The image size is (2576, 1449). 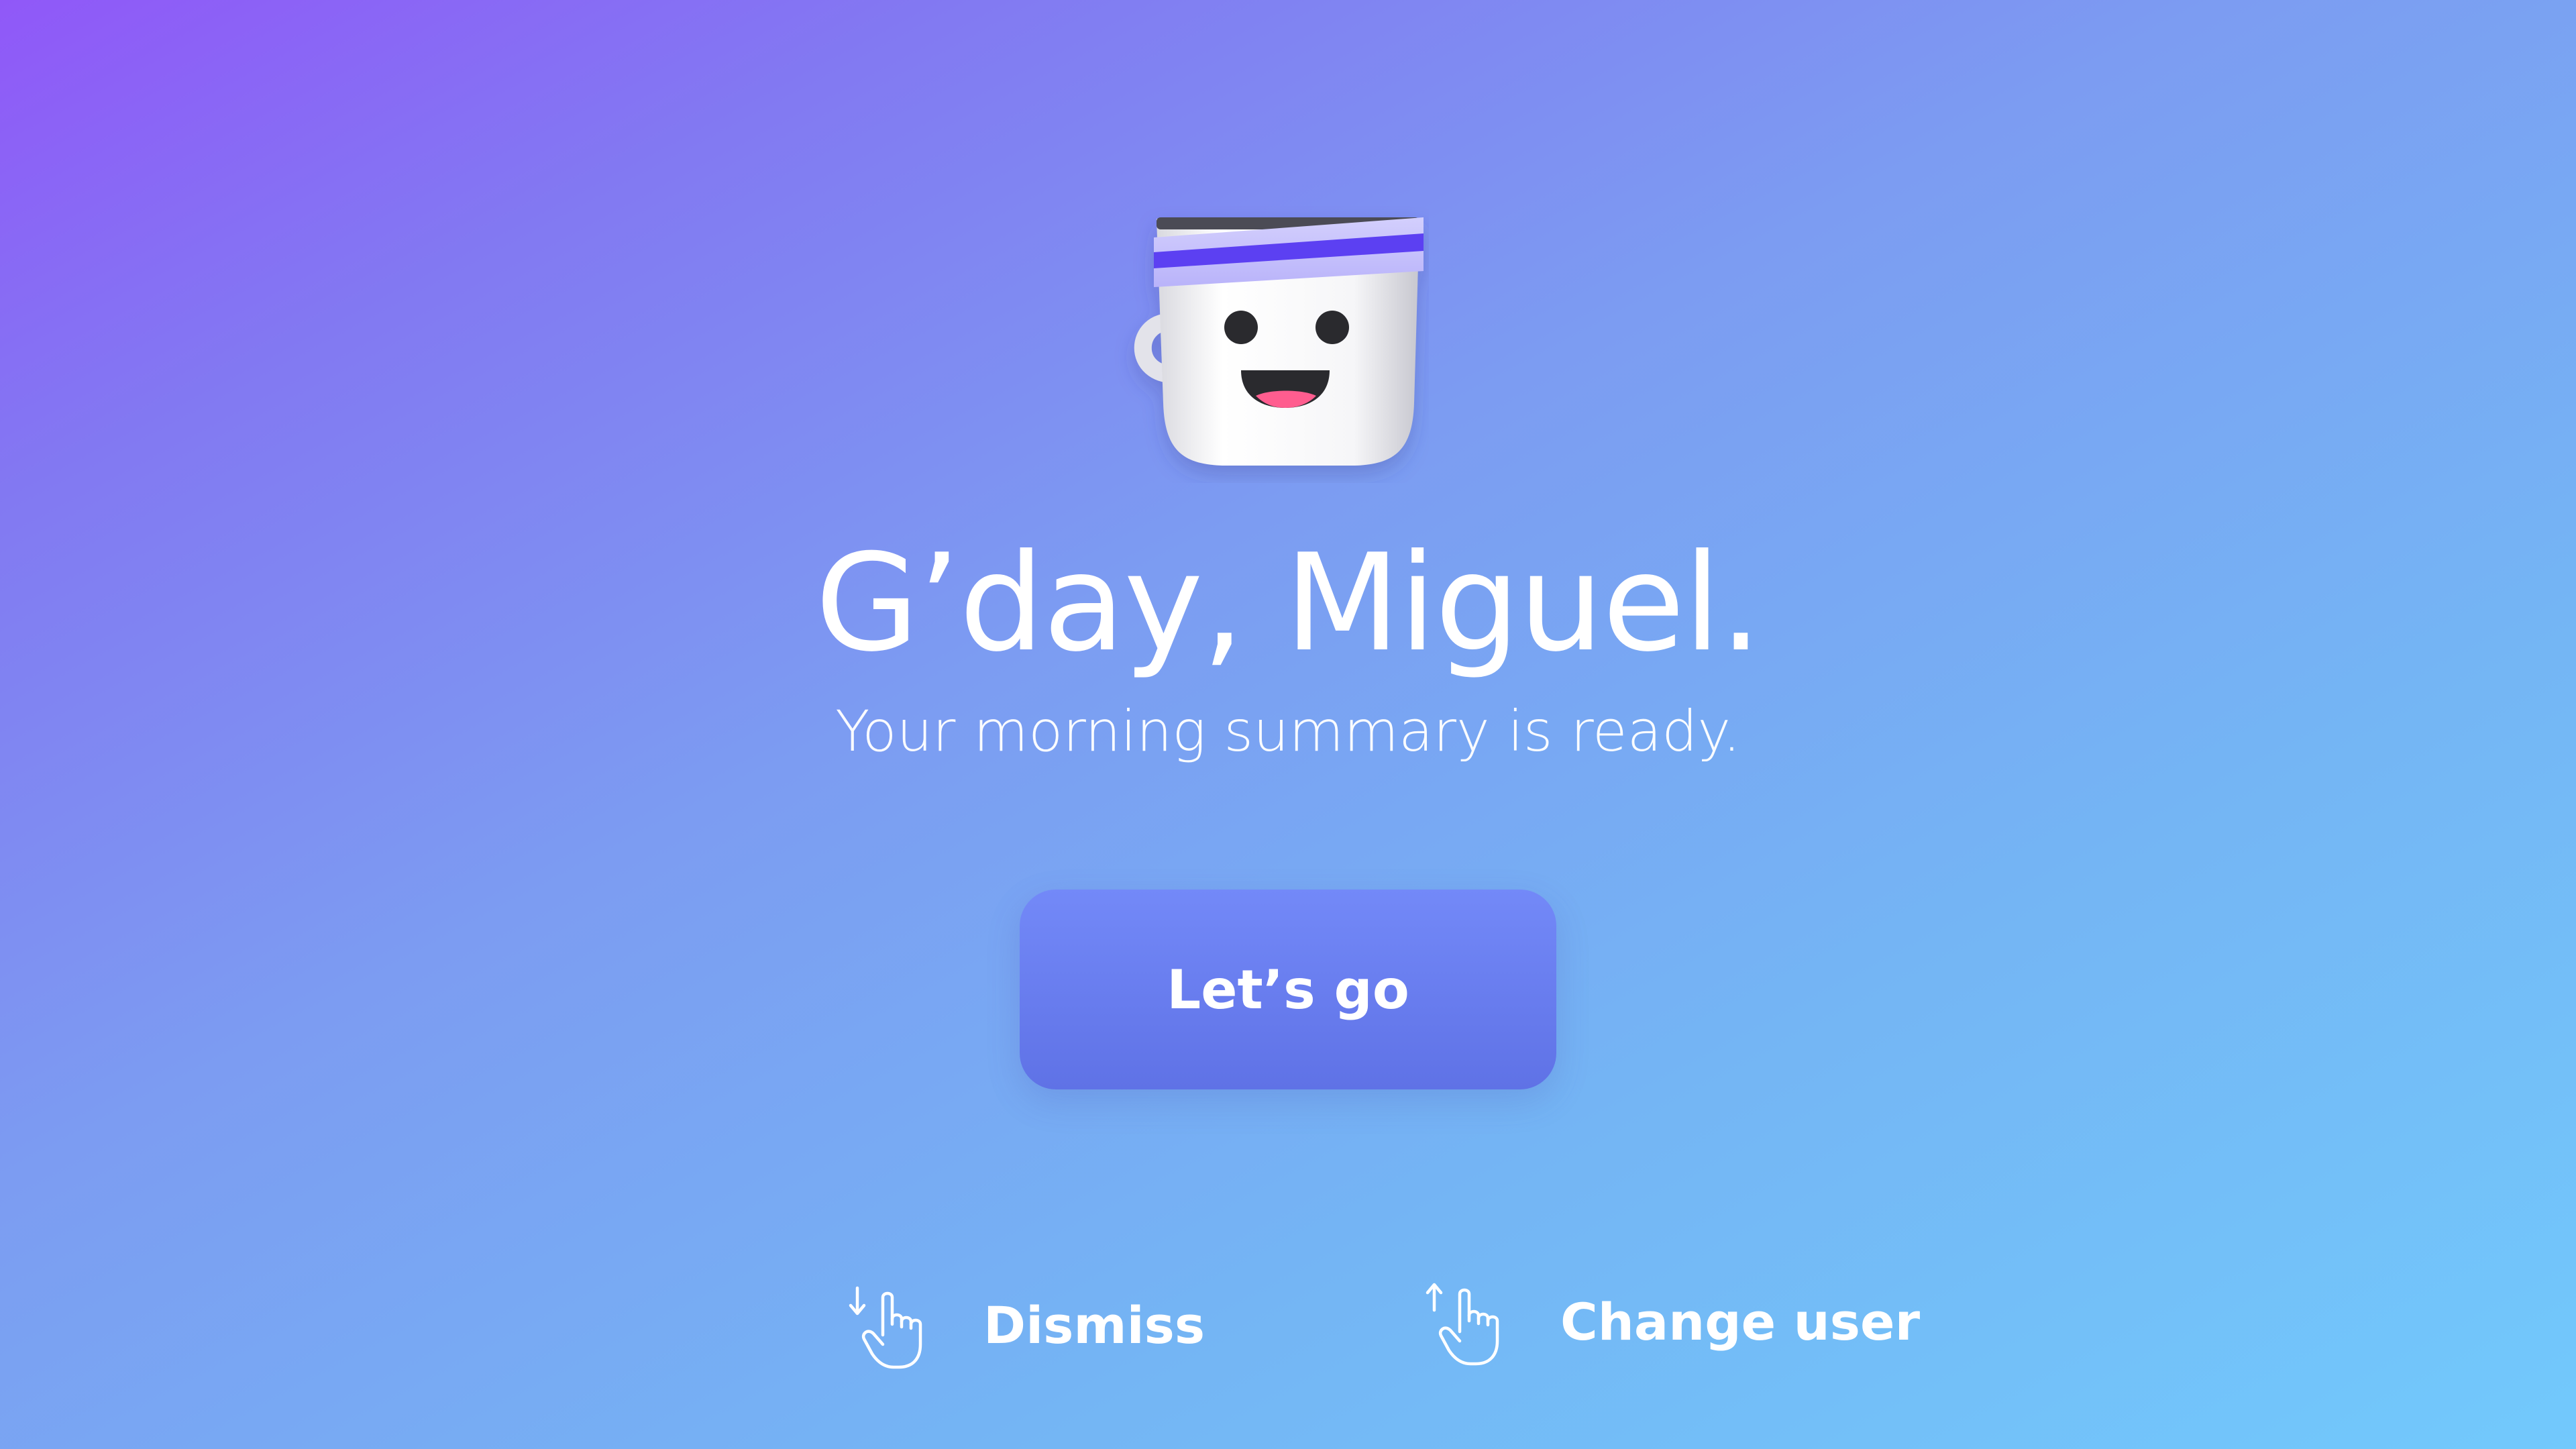 What do you see at coordinates (1472, 1321) in the screenshot?
I see `swipe-up-hand-icon` at bounding box center [1472, 1321].